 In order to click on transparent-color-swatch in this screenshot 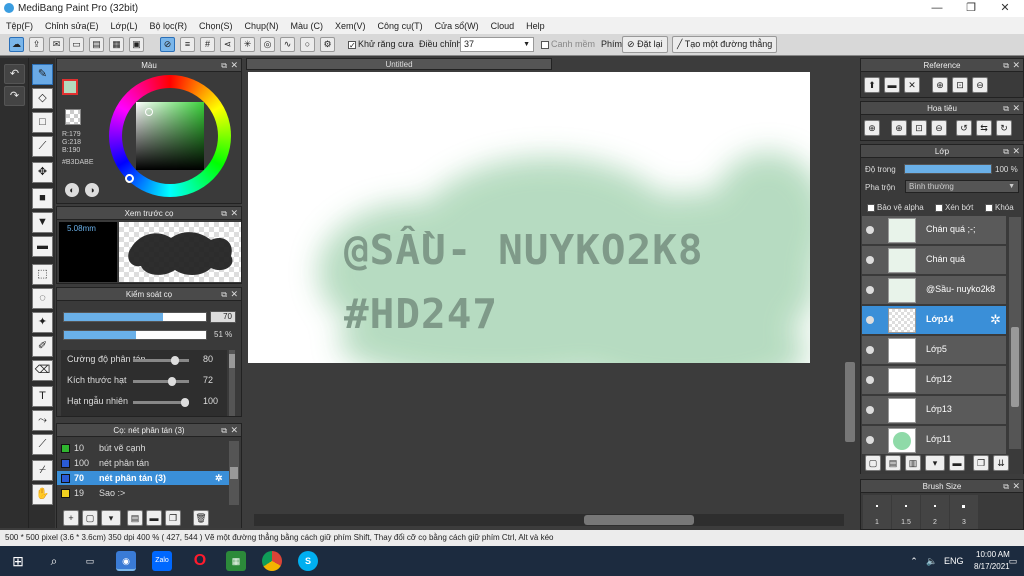, I will do `click(73, 117)`.